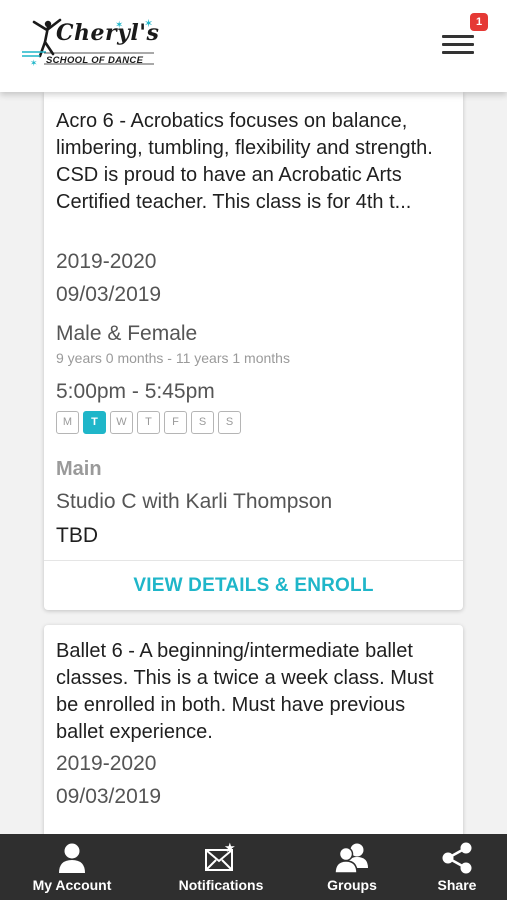 Image resolution: width=507 pixels, height=900 pixels. Describe the element at coordinates (95, 60) in the screenshot. I see `logo-subtitle: SCHOOL OF DANCE` at that location.